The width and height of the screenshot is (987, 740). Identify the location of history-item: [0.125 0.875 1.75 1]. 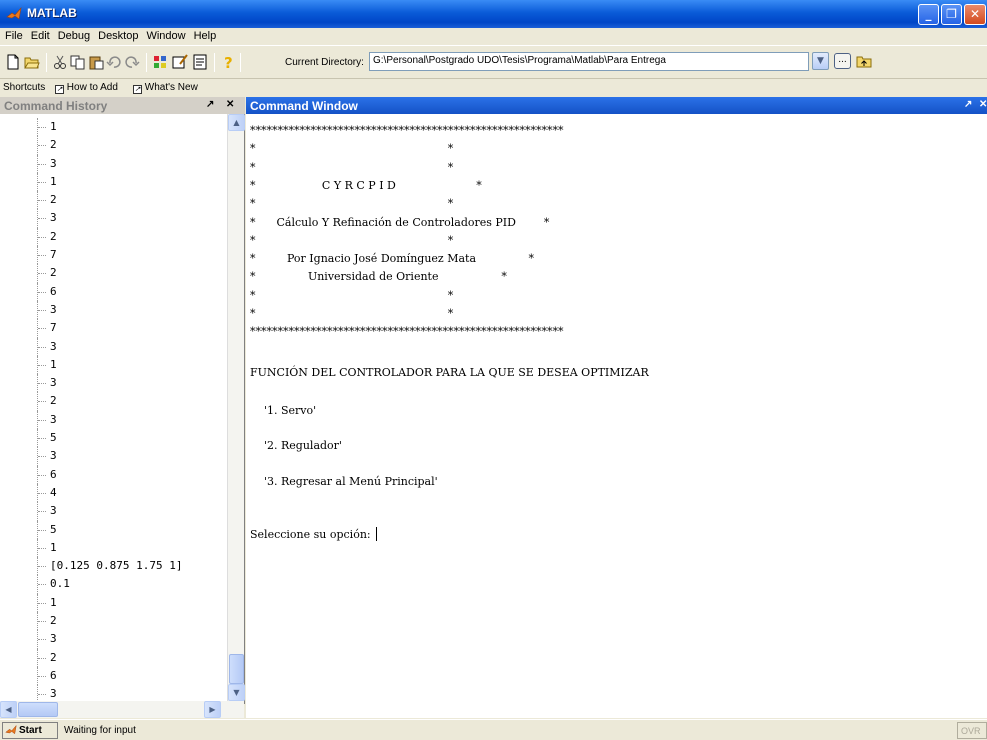
(91, 566).